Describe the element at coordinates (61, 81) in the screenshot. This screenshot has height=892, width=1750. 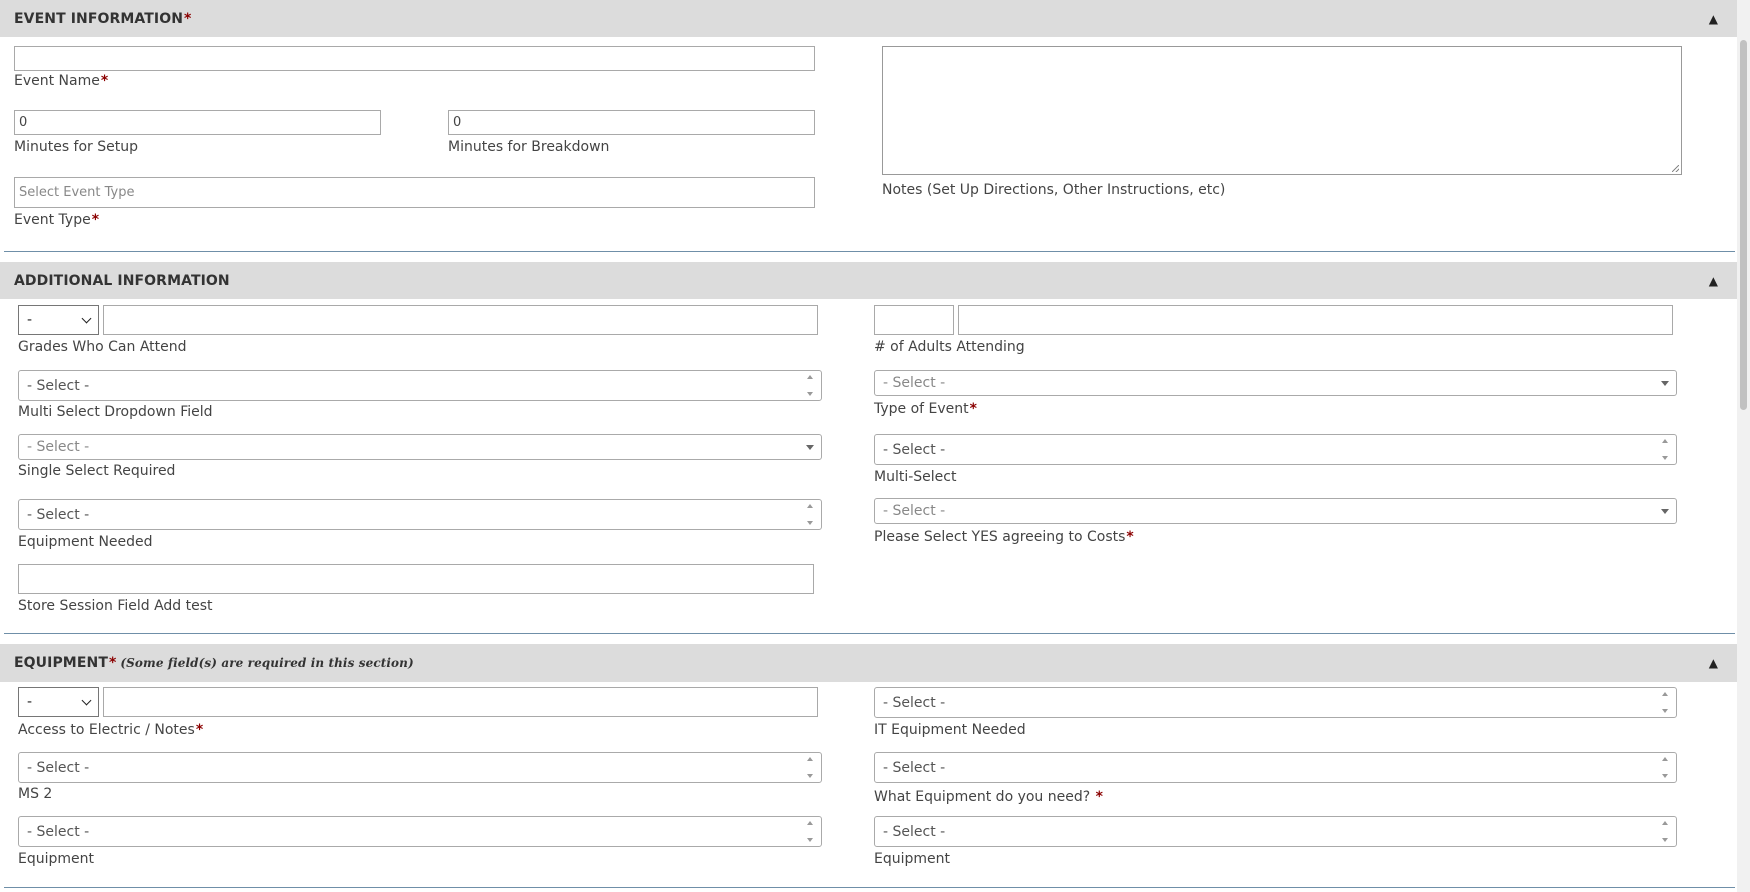
I see `event-name-label: Event Name*` at that location.